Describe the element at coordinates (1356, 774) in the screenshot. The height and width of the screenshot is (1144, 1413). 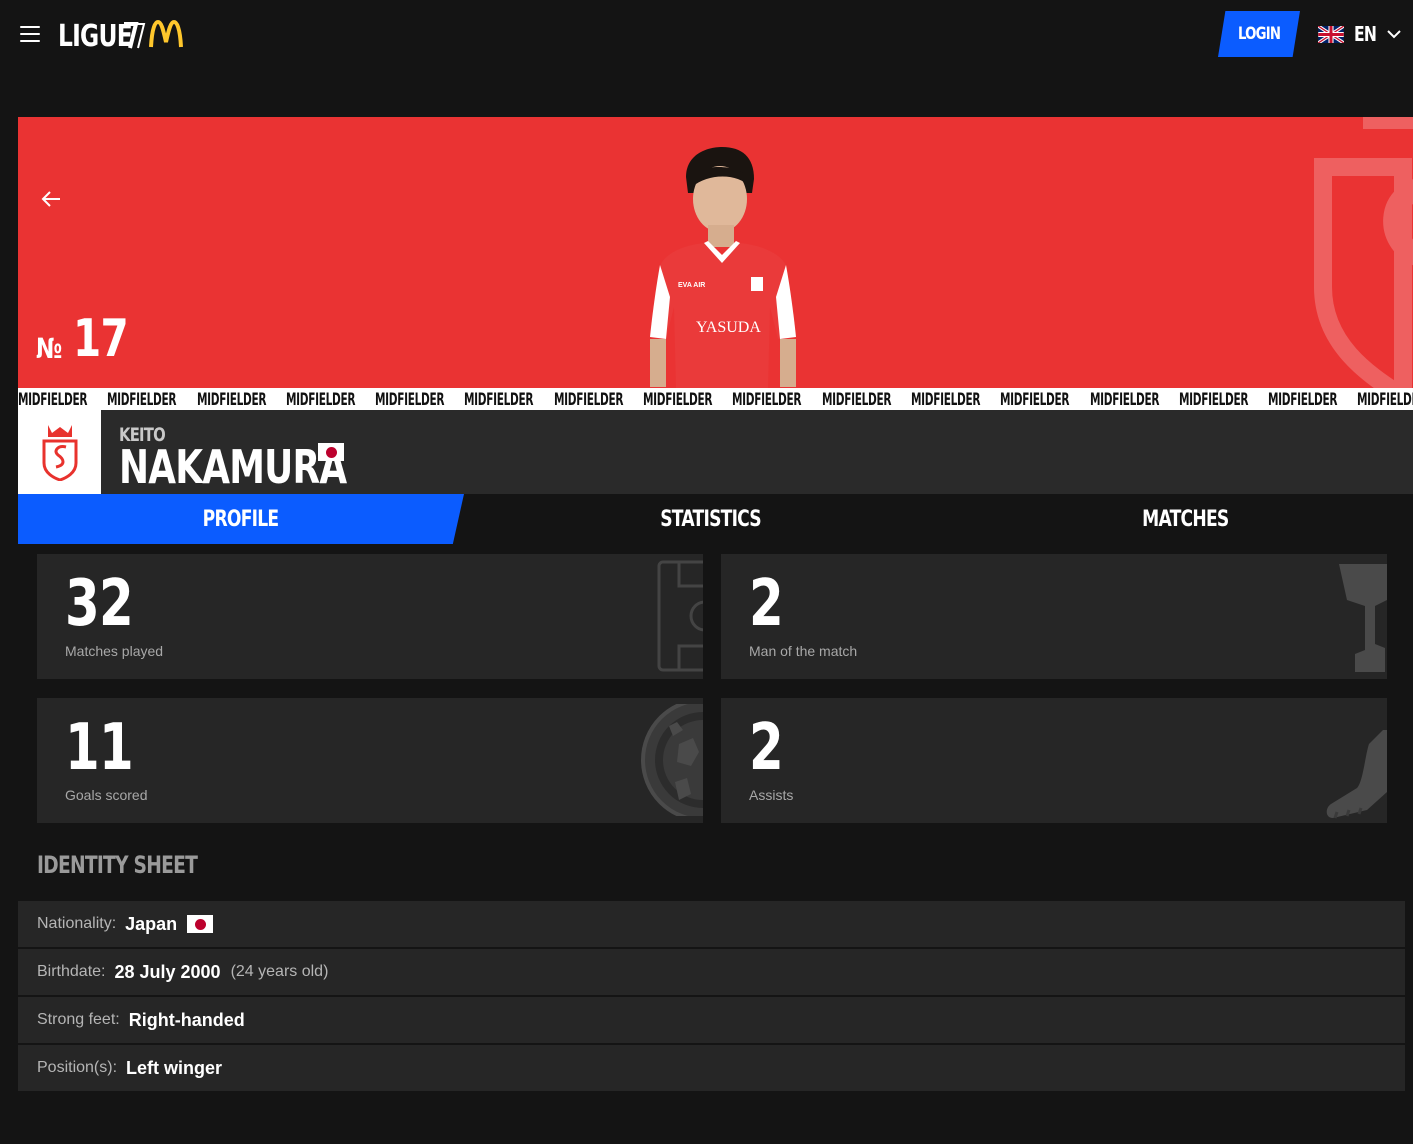
I see `boot-icon` at that location.